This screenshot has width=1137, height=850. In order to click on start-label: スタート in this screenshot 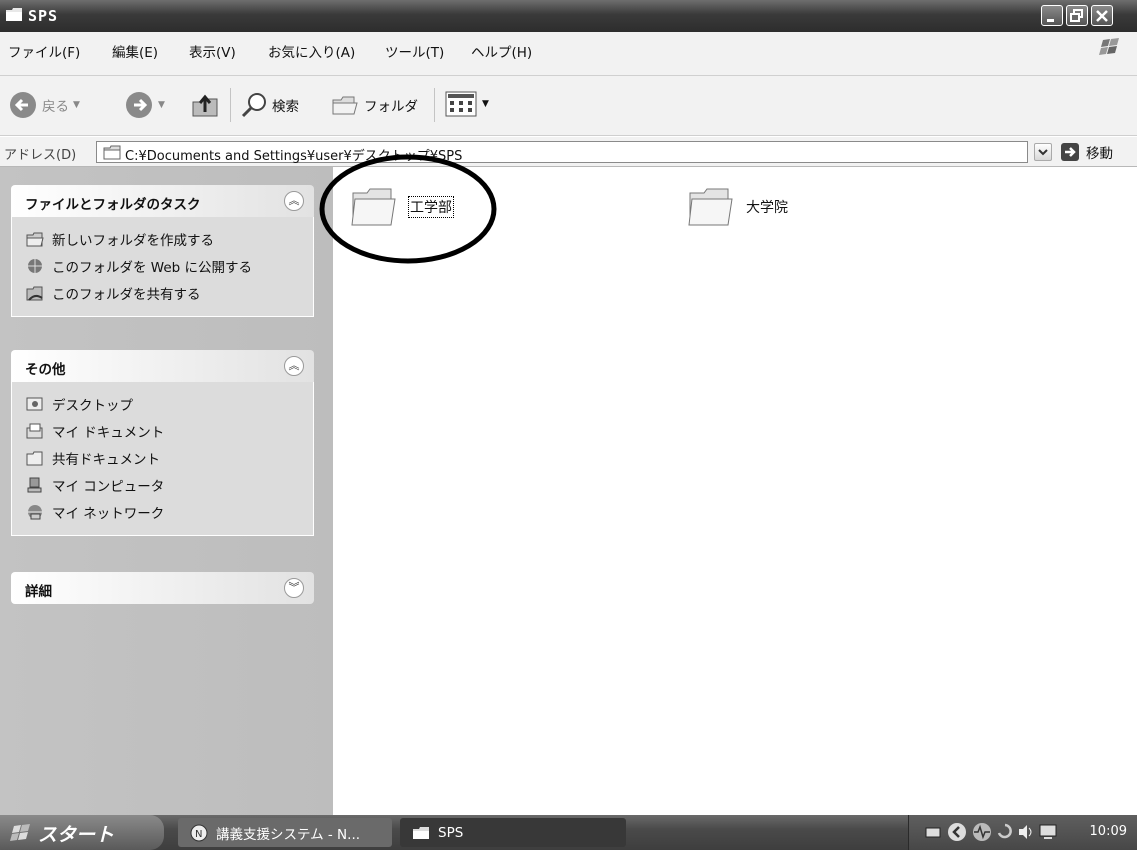, I will do `click(76, 835)`.